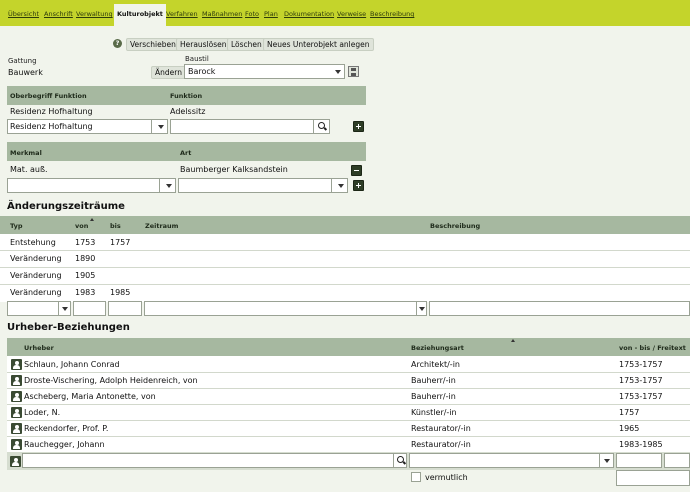 The height and width of the screenshot is (492, 690). Describe the element at coordinates (23, 14) in the screenshot. I see `tab-uebersicht: Übersicht` at that location.